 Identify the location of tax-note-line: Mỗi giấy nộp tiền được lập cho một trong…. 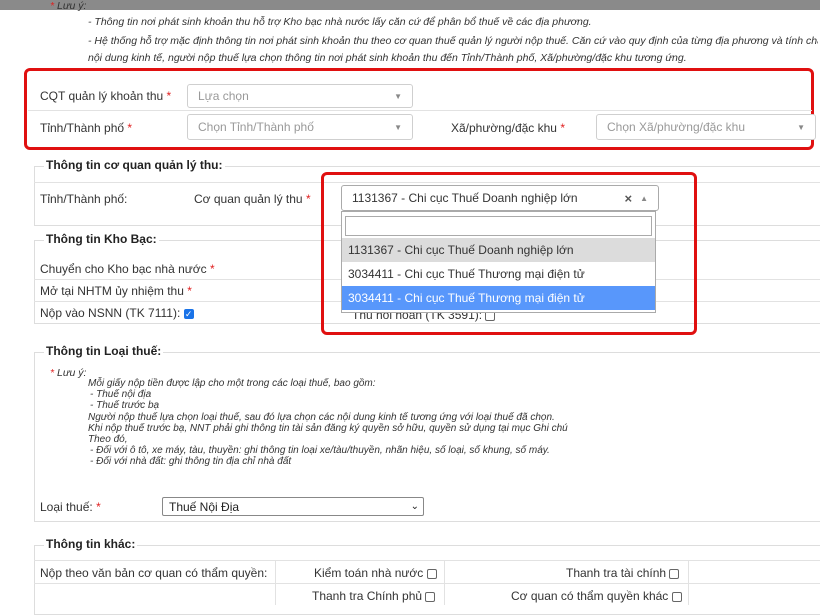
(232, 383).